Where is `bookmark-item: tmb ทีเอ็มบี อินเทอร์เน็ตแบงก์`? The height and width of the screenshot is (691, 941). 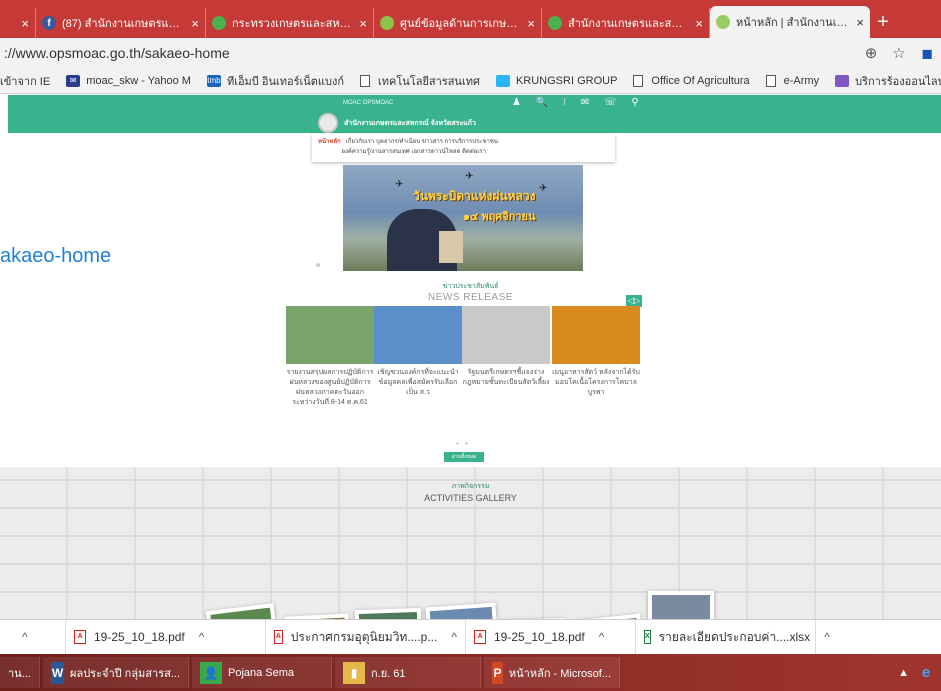
bookmark-item: tmb ทีเอ็มบี อินเทอร์เน็ตแบงก์ is located at coordinates (275, 81).